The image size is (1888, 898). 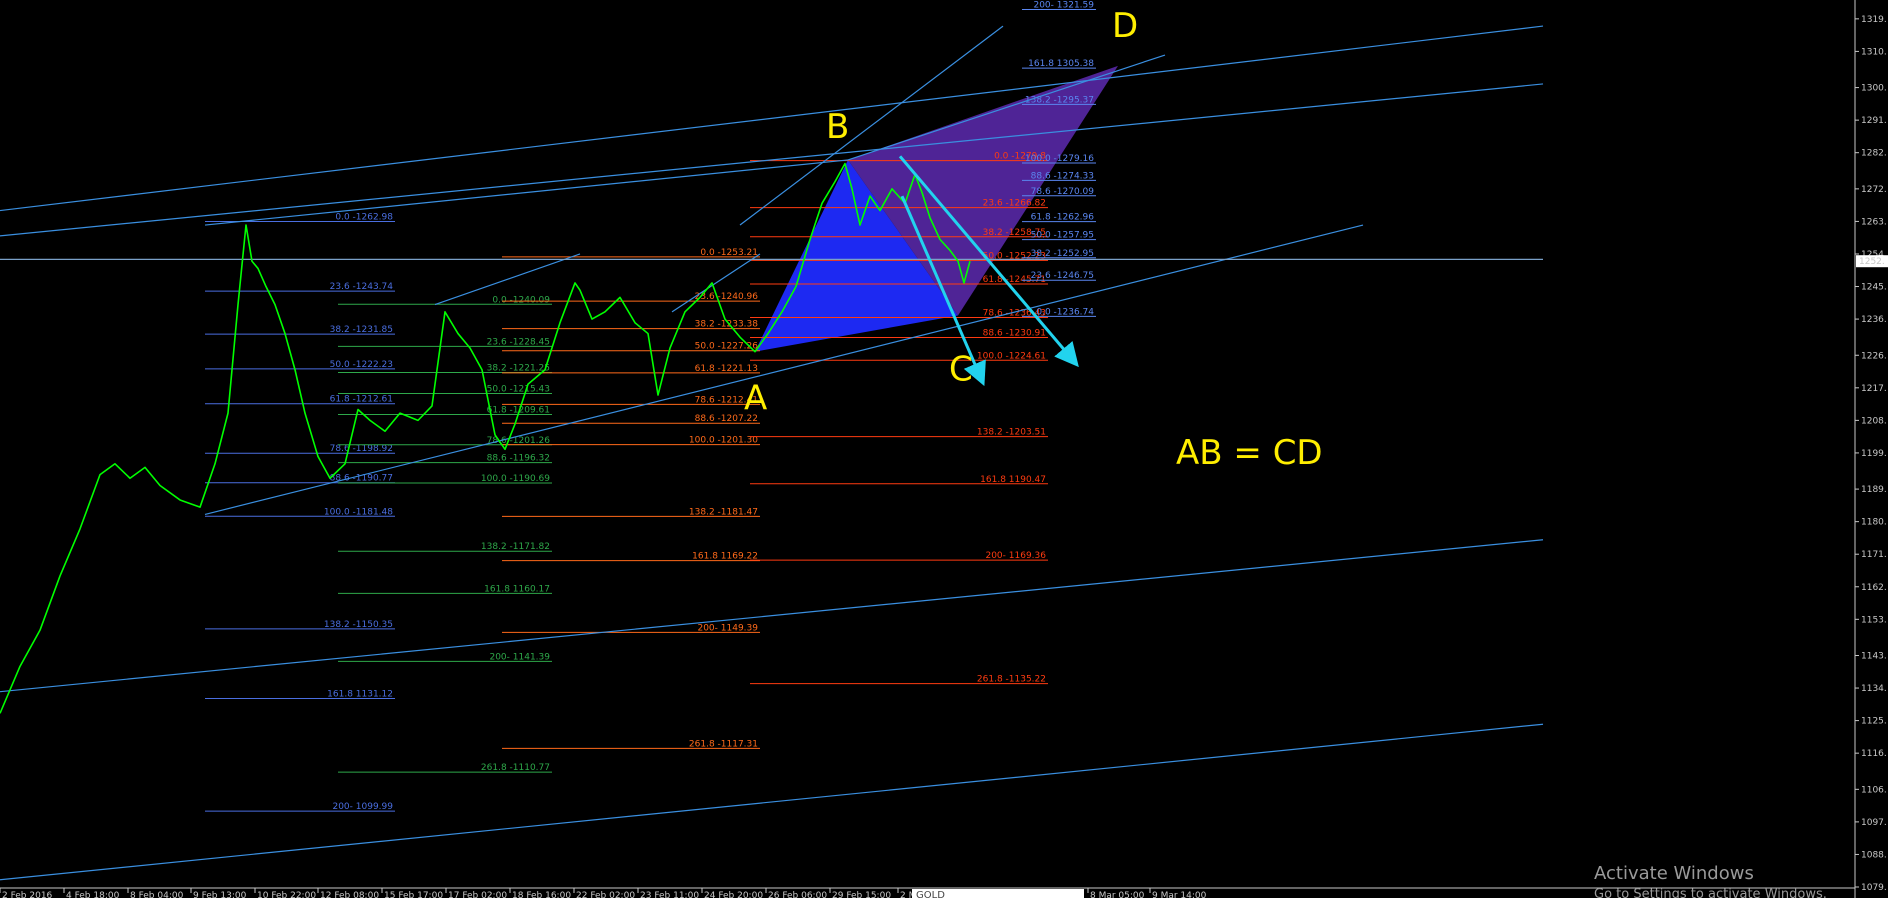 I want to click on fib-level-label: 200- 1099.99, so click(x=362, y=807).